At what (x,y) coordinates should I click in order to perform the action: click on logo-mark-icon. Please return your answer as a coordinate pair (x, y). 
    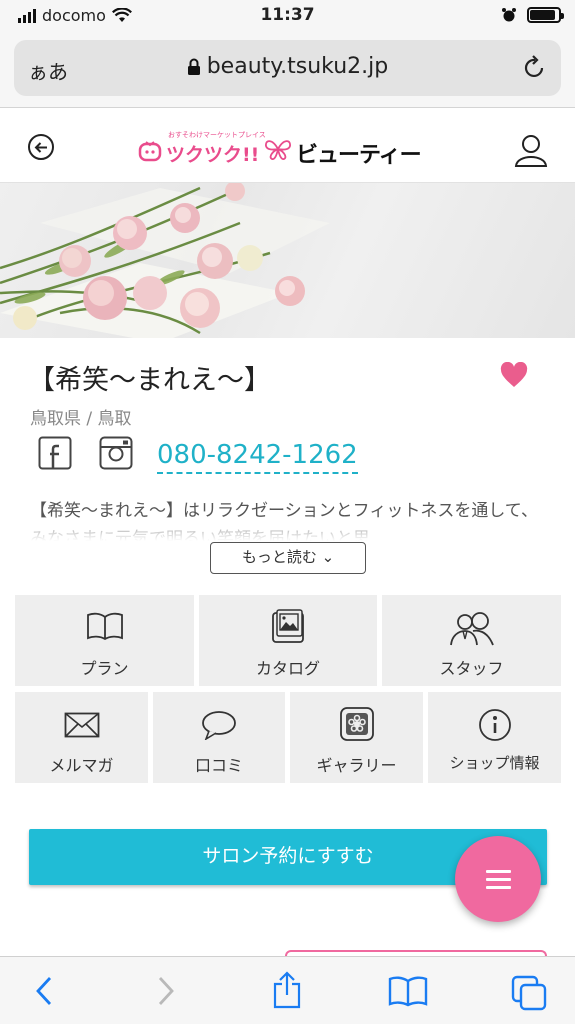
    Looking at the image, I should click on (150, 151).